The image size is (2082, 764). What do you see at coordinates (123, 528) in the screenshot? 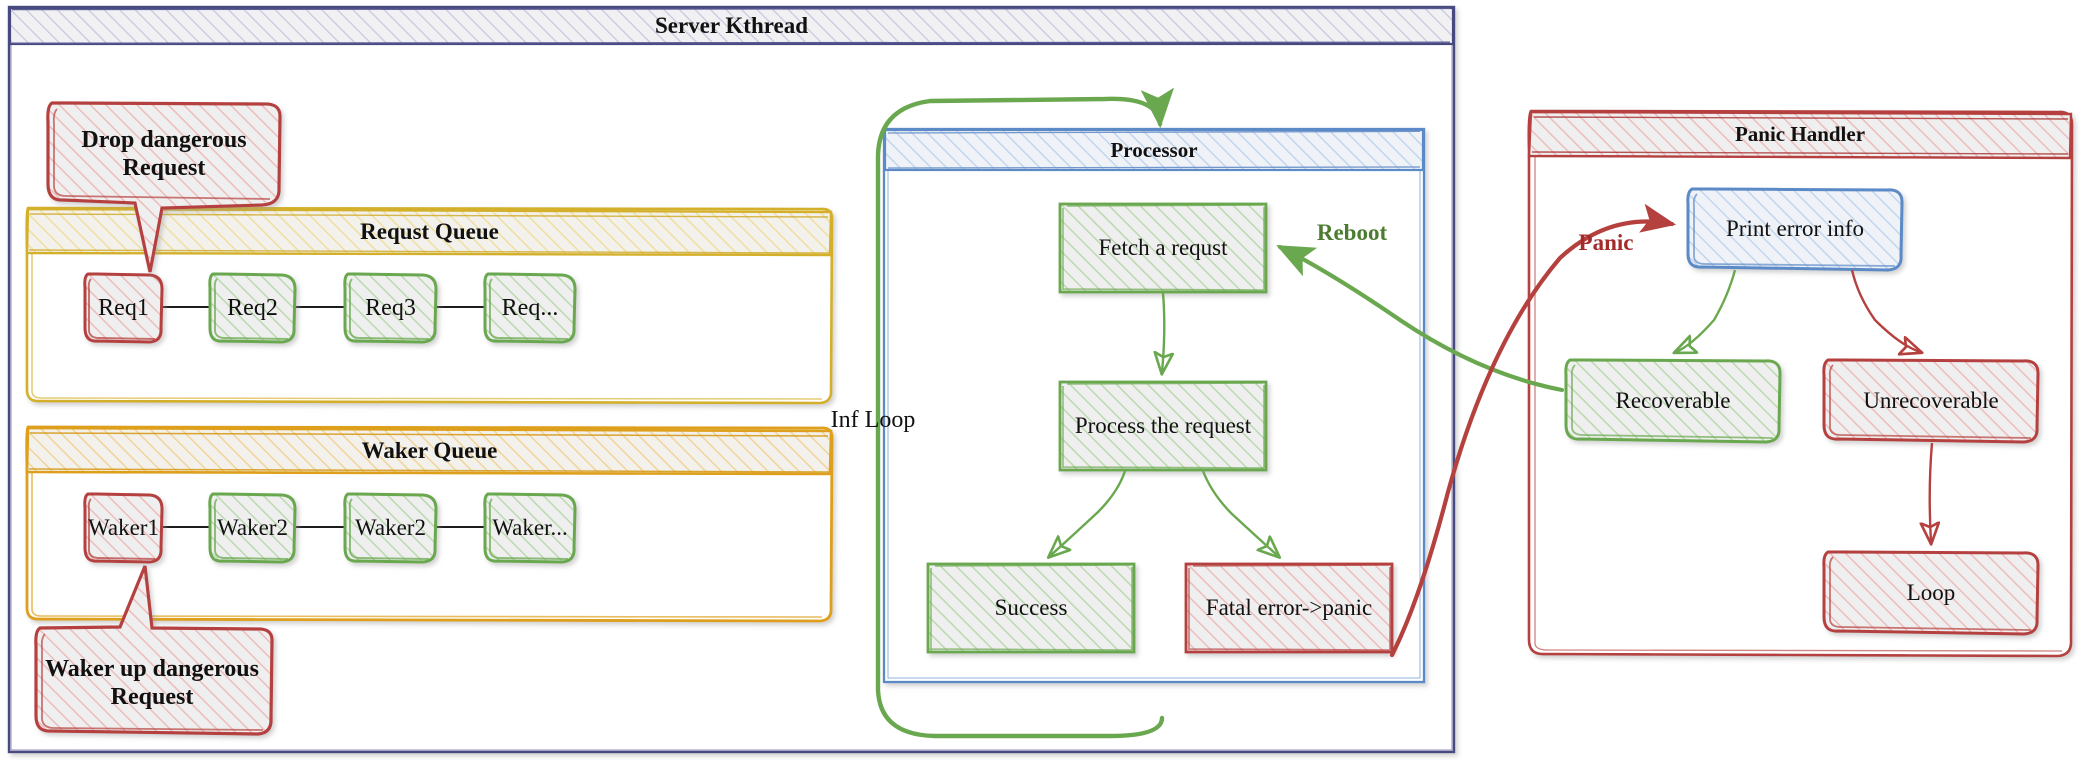
I see `waker-queue-node-waker1` at bounding box center [123, 528].